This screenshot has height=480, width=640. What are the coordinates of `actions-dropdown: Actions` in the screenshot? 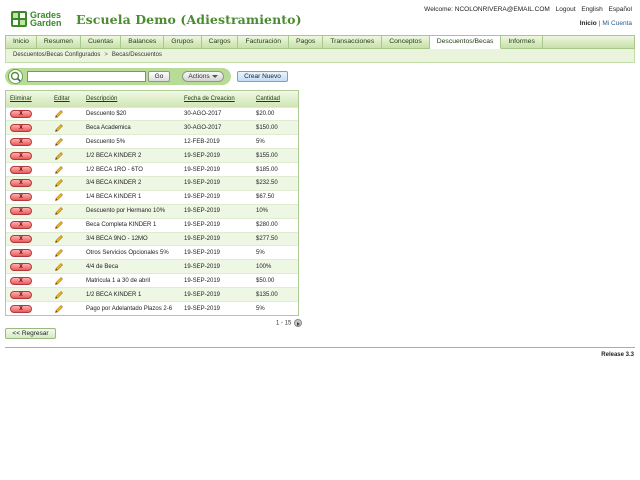 It's located at (203, 76).